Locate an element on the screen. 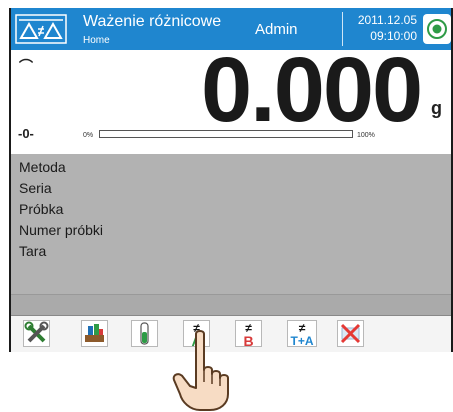 The width and height of the screenshot is (453, 412). delete-series-icon is located at coordinates (350, 333).